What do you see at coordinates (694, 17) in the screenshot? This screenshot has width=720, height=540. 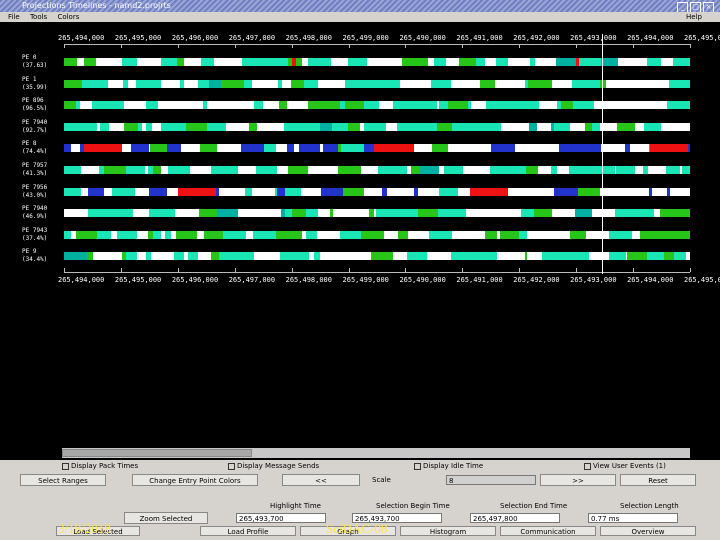 I see `menu-help: Help` at bounding box center [694, 17].